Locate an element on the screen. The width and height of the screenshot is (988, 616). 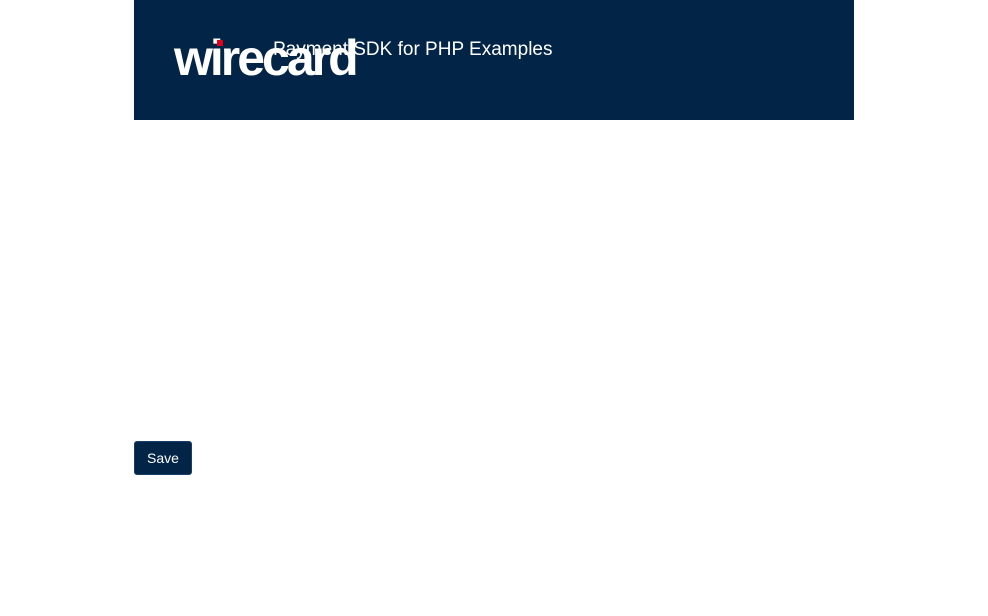
logo-accent-dot is located at coordinates (220, 43).